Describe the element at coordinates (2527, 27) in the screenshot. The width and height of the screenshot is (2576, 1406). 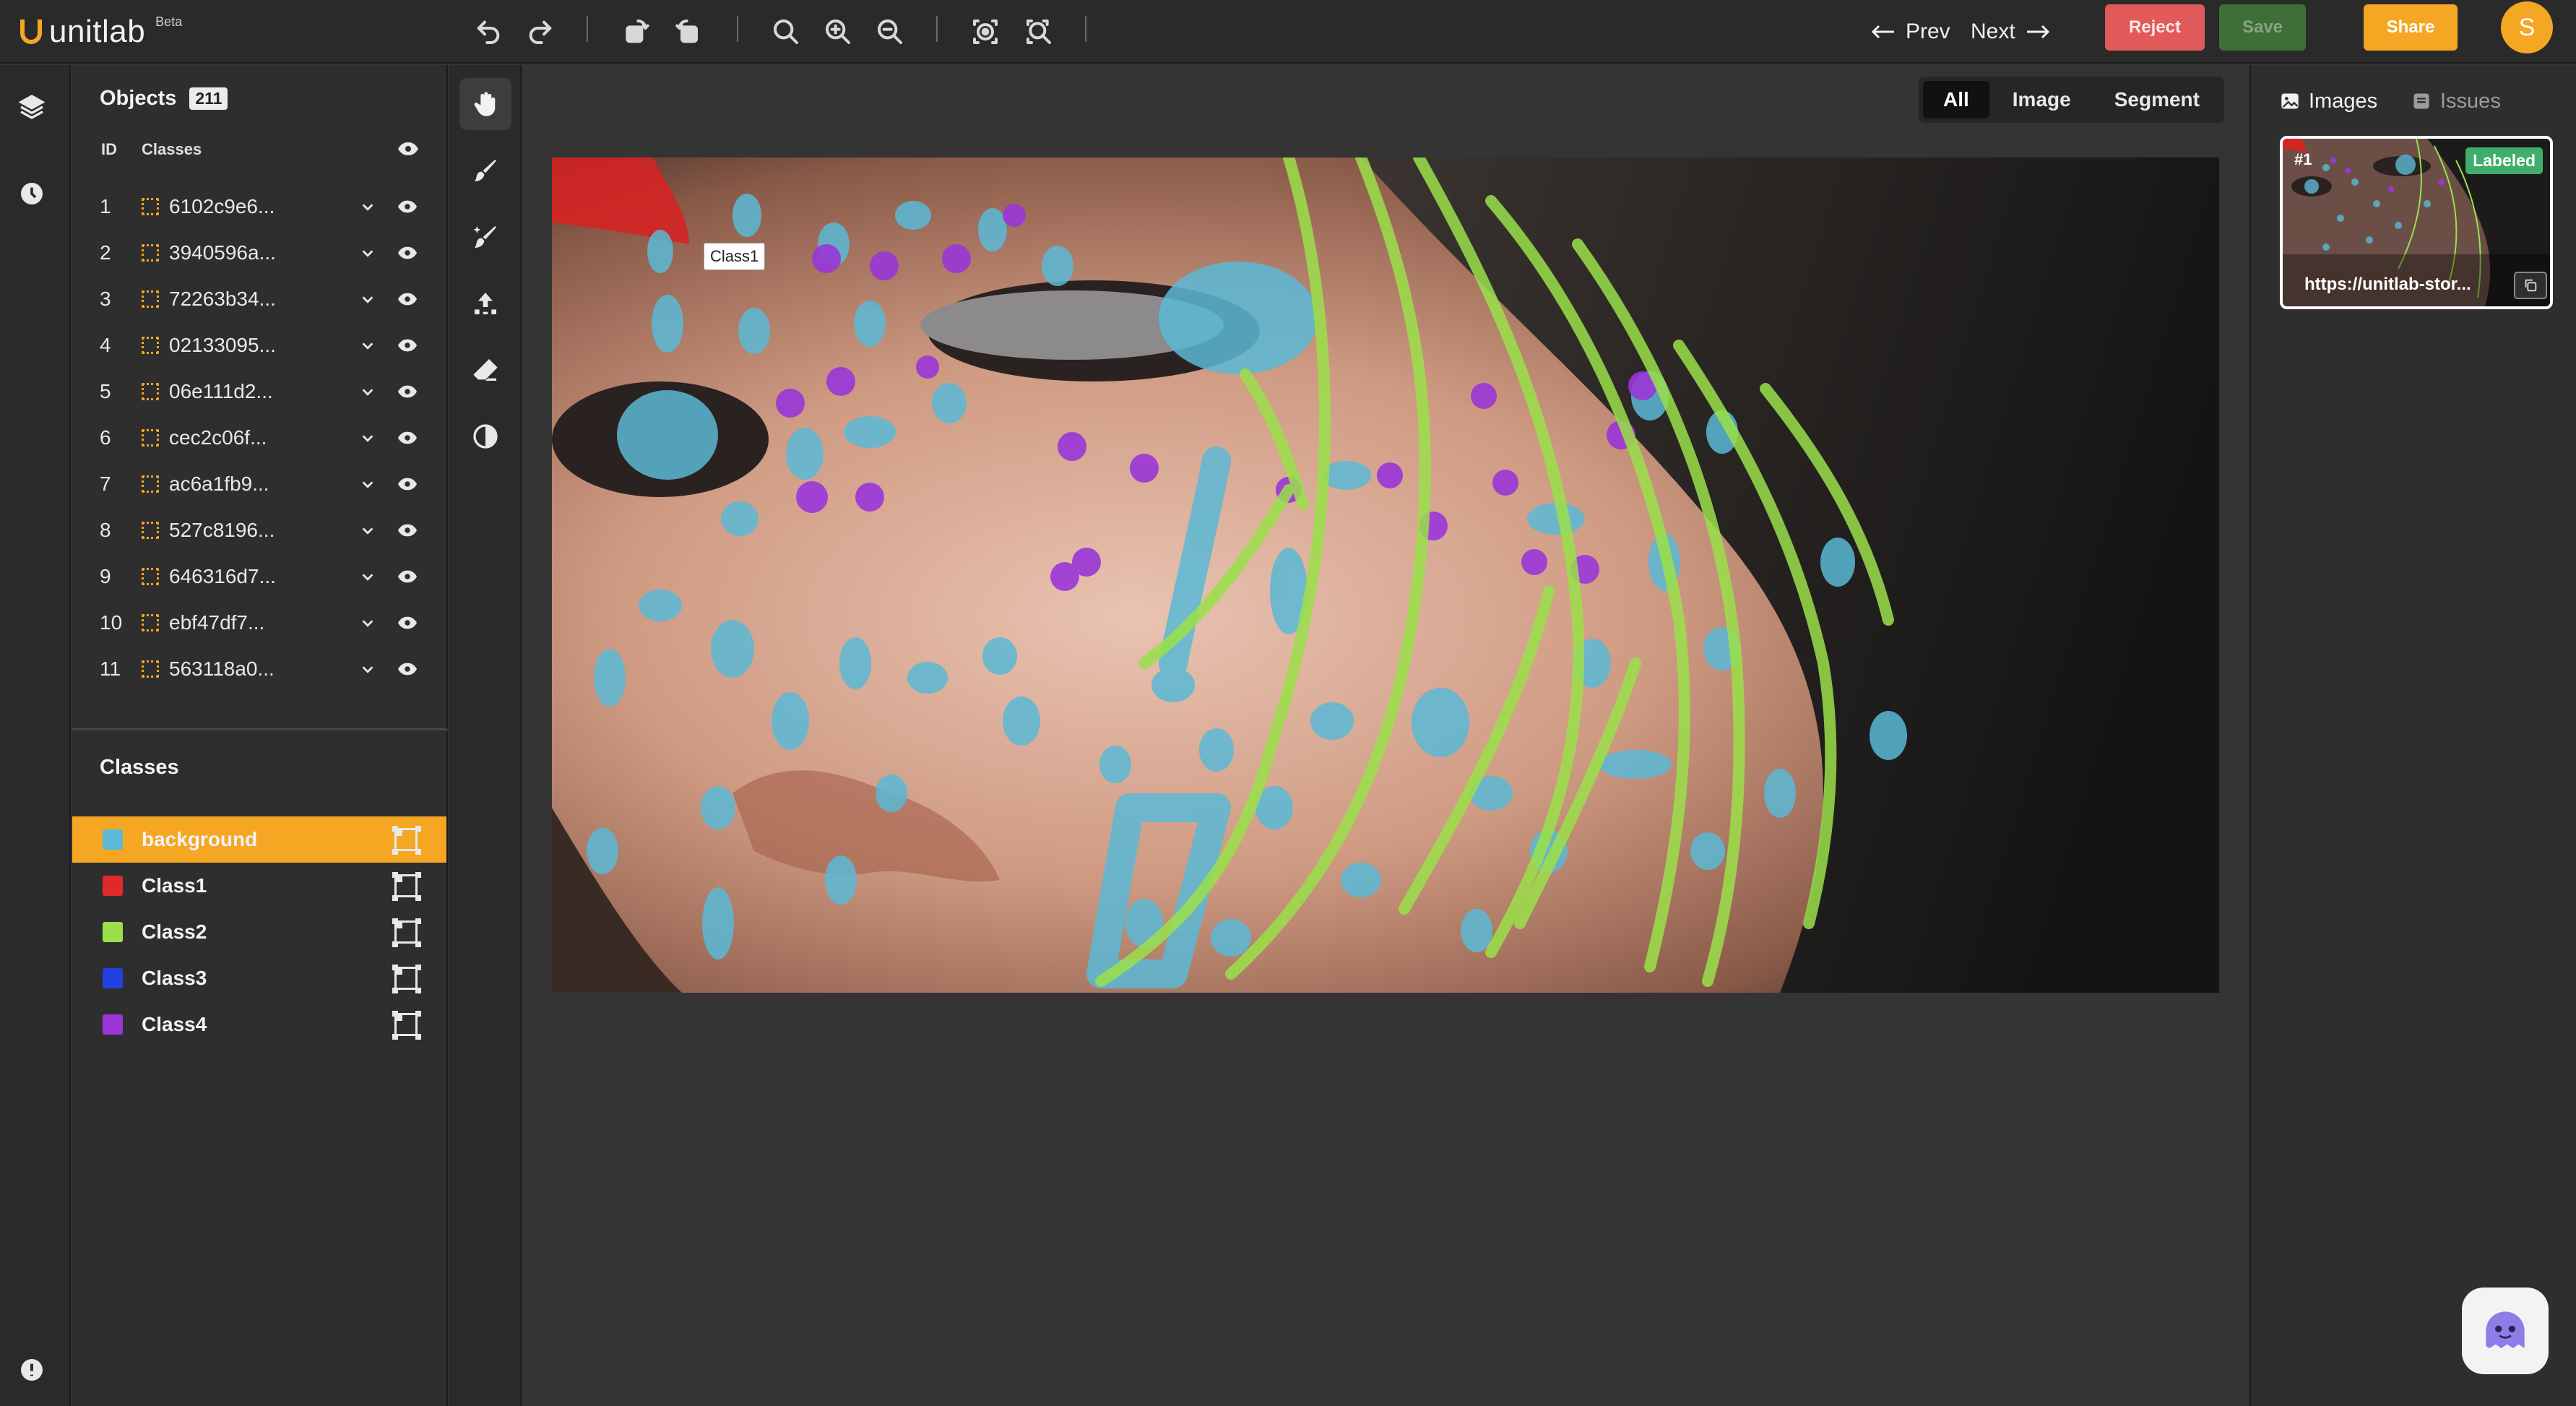
I see `user-avatar: S` at that location.